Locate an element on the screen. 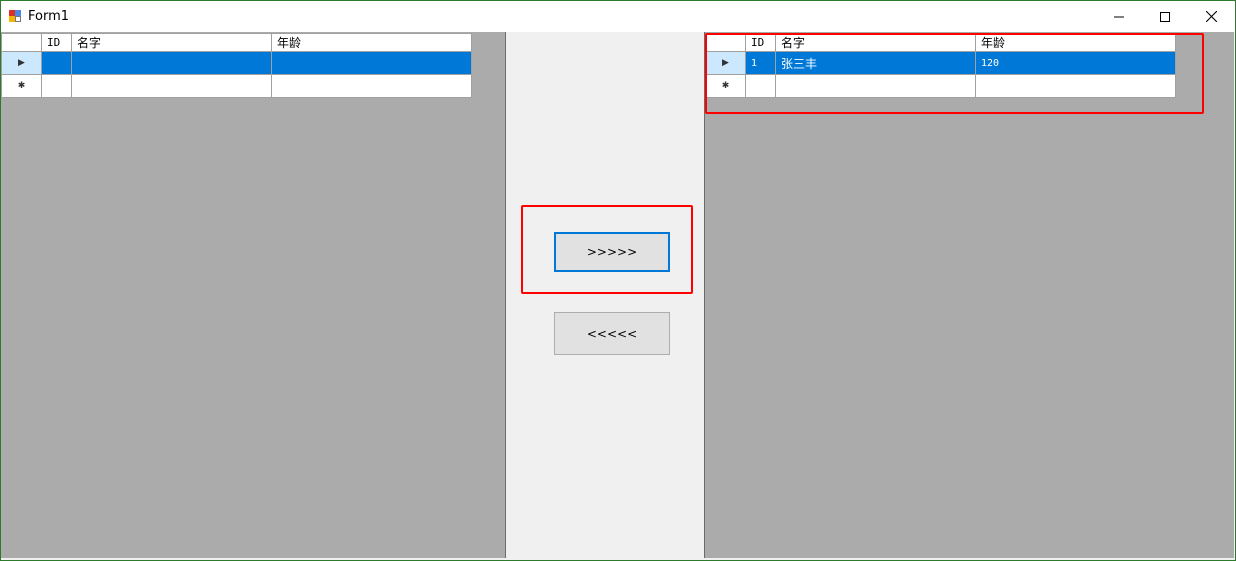  middle-panel: >>>>> <<<<< is located at coordinates (605, 295).